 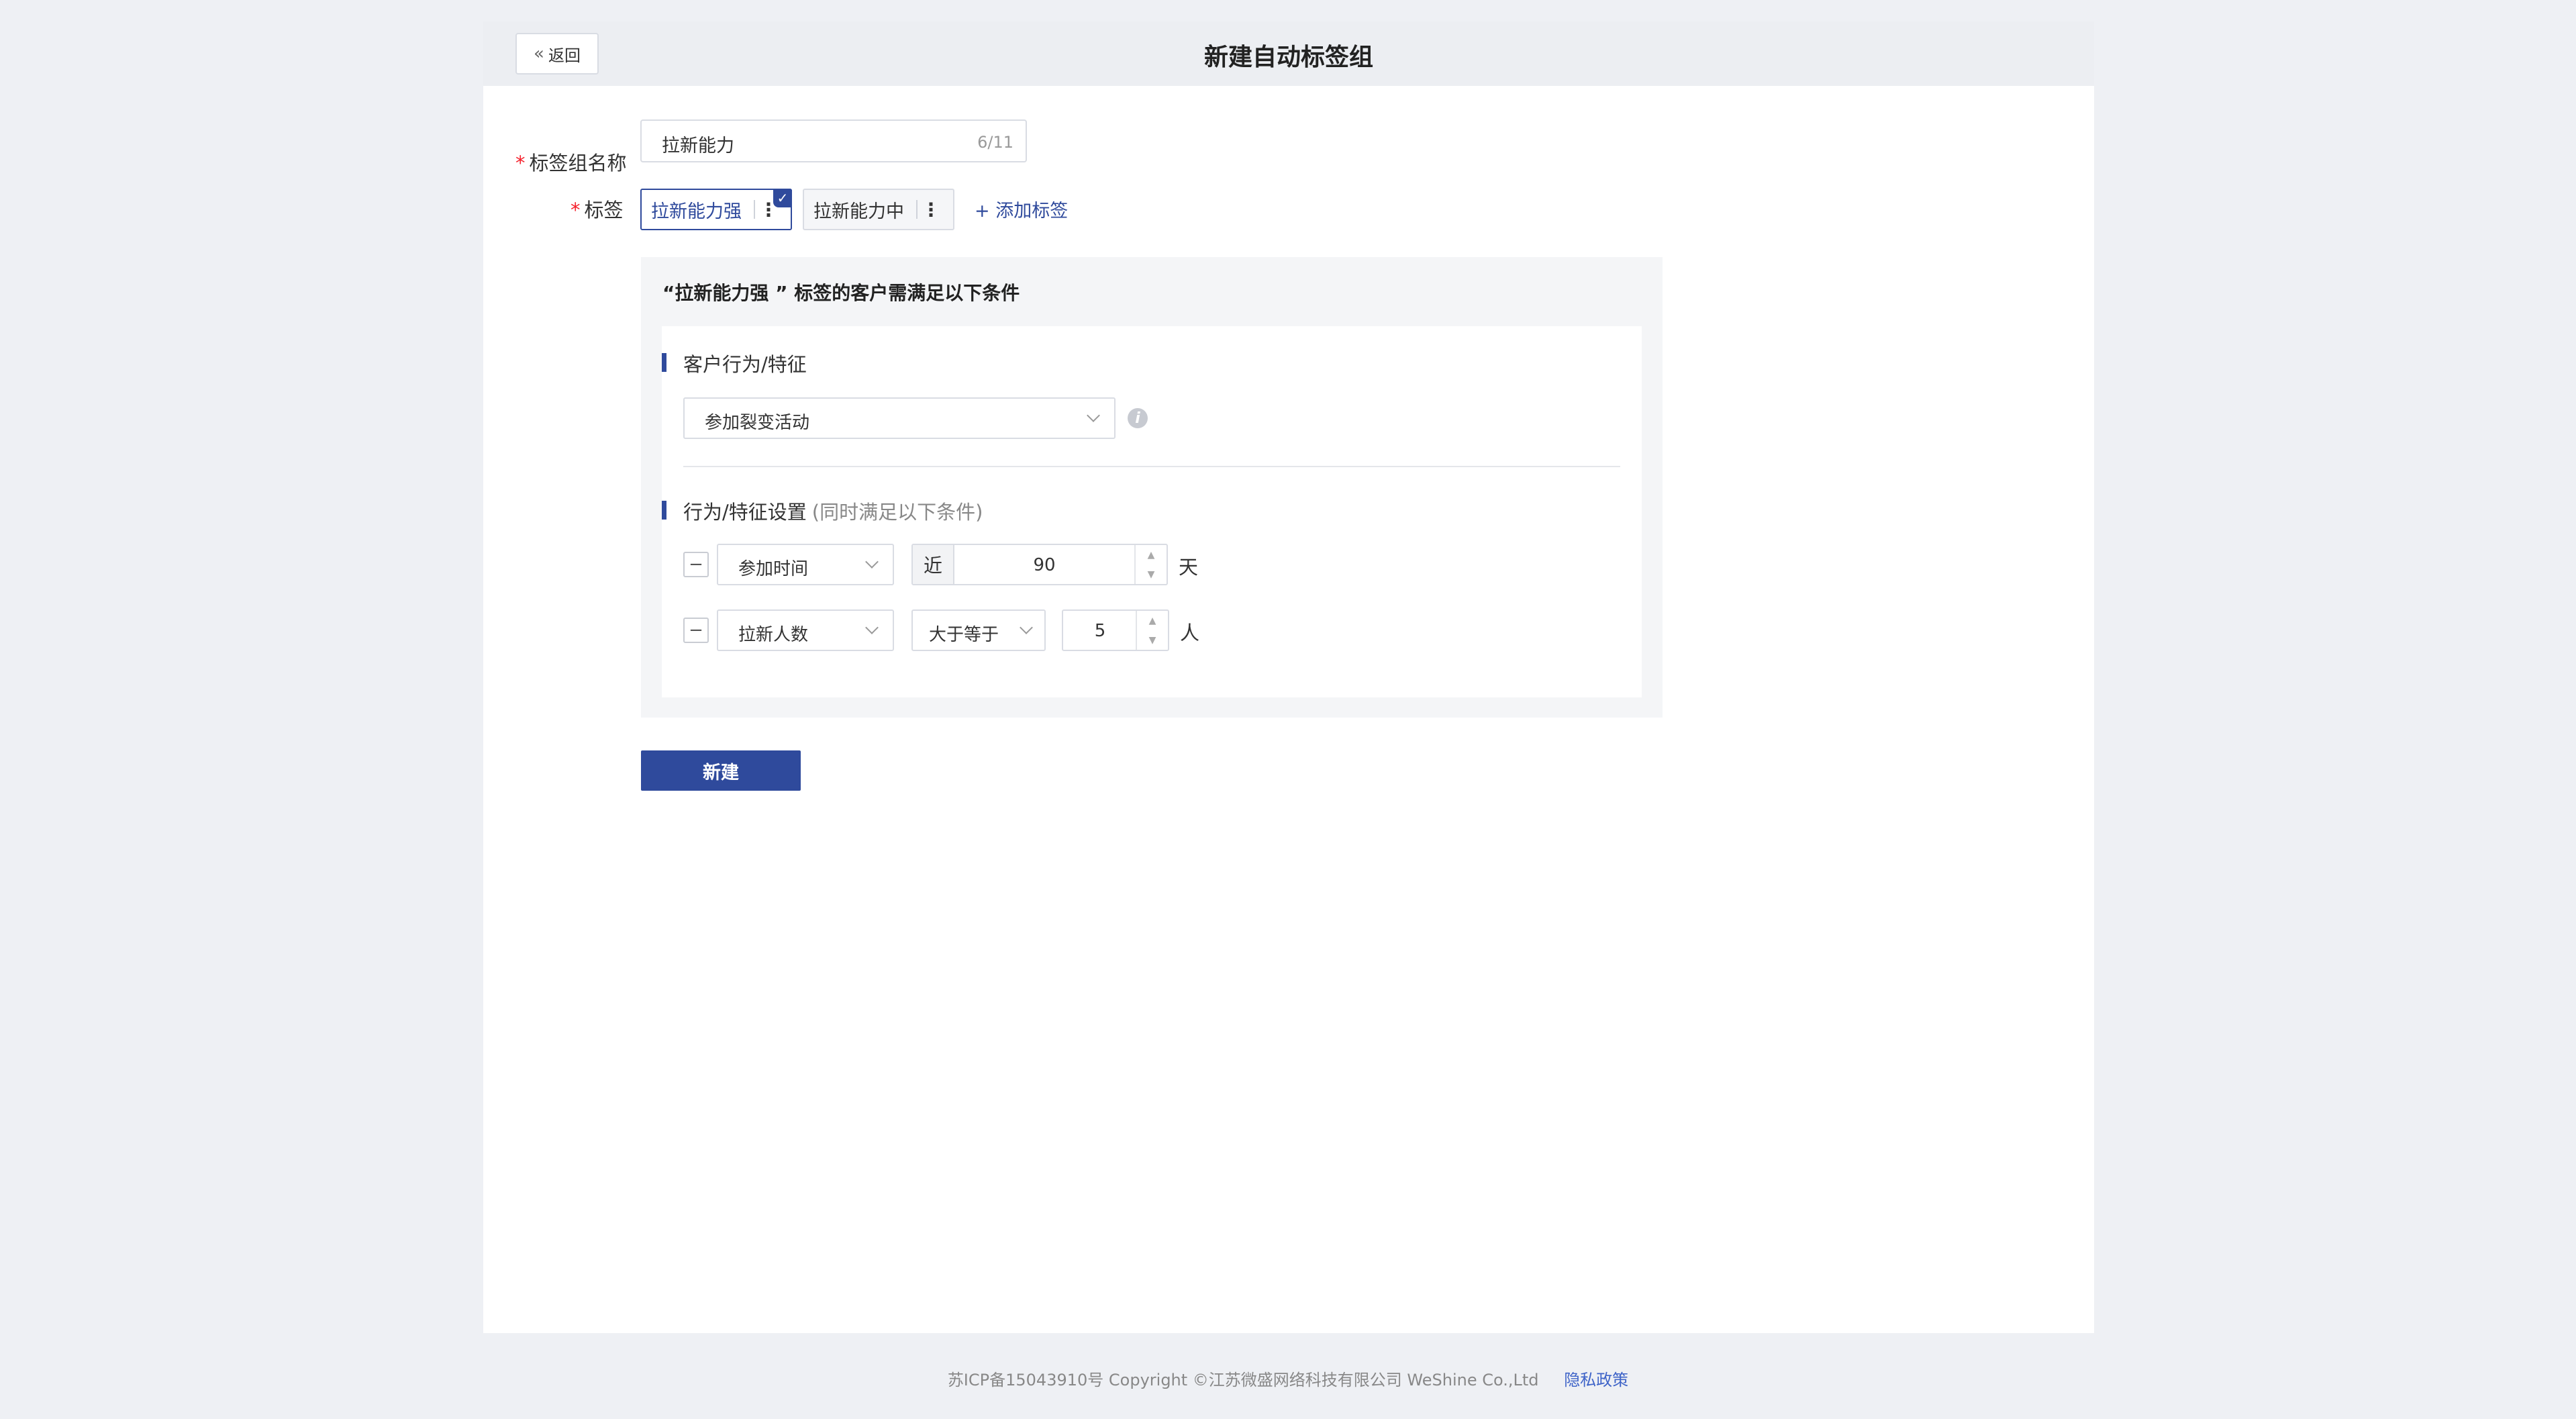 I want to click on behavior-select-value: 参加裂变活动, so click(x=757, y=423).